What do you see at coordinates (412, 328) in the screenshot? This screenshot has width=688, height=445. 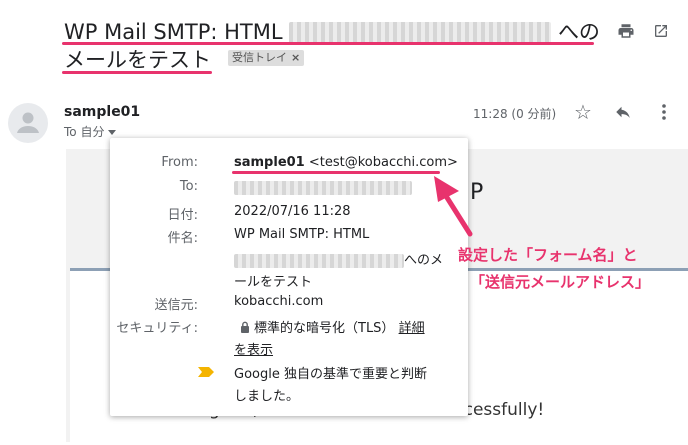 I see `security-details-link: 詳細` at bounding box center [412, 328].